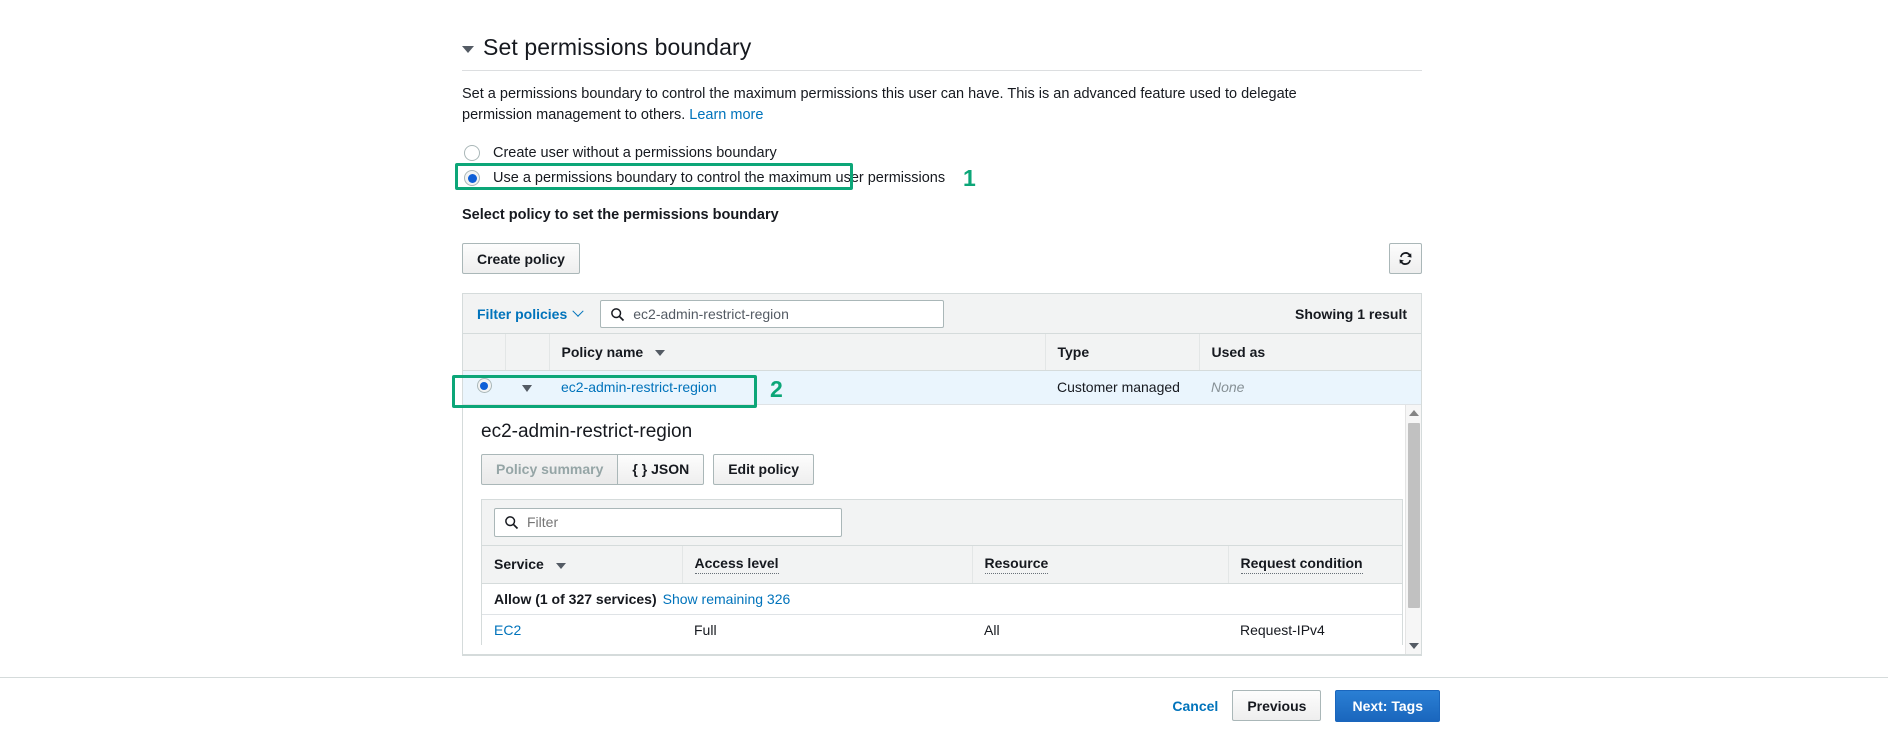 The width and height of the screenshot is (1888, 733). I want to click on policy-name-link: ec2-admin-restrict-region, so click(639, 387).